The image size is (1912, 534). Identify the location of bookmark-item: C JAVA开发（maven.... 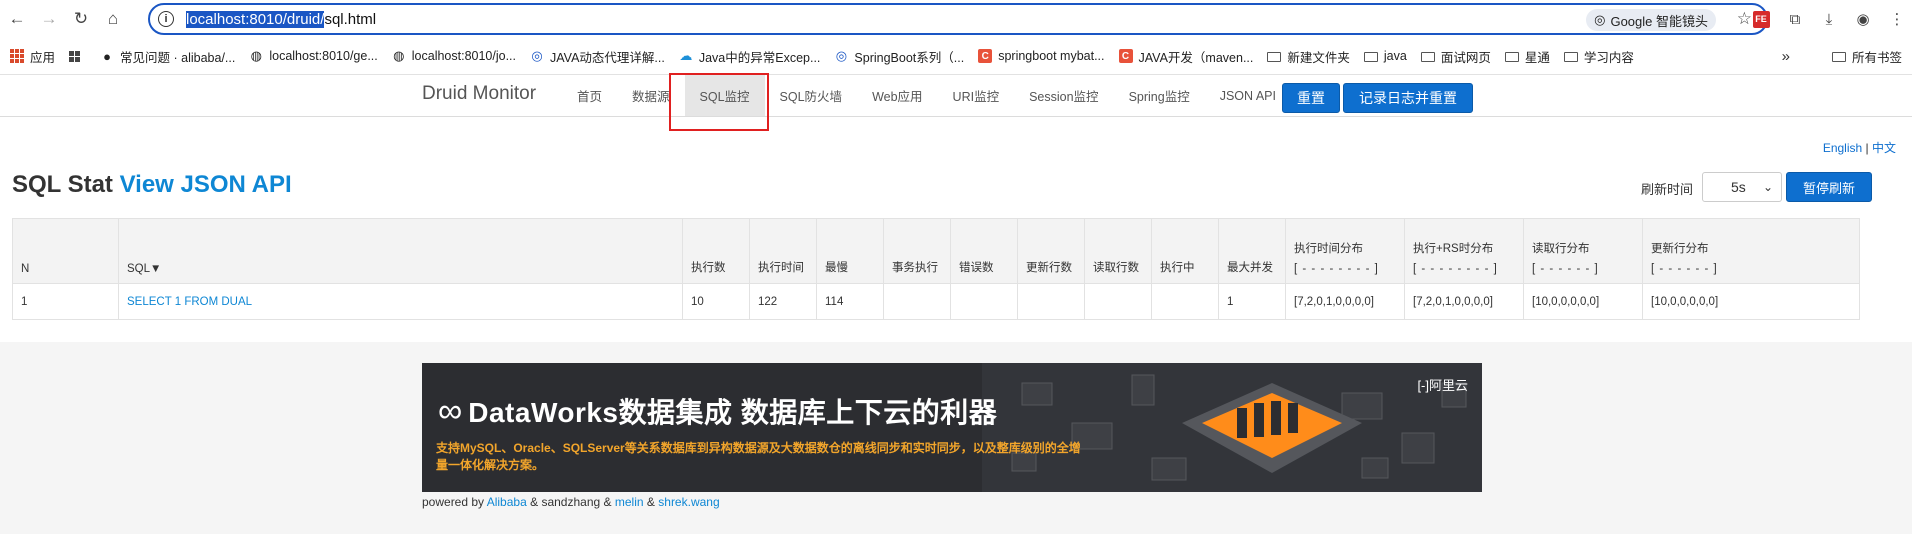
(1185, 56).